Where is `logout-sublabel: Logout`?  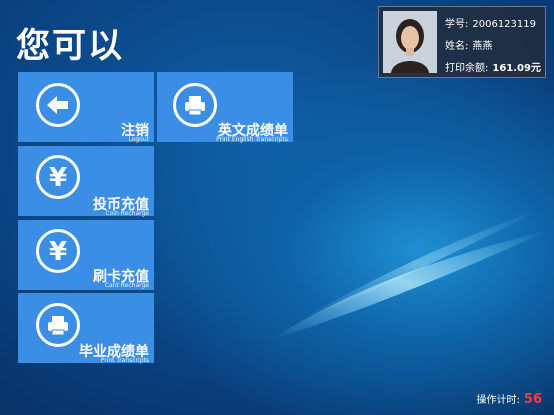
logout-sublabel: Logout is located at coordinates (138, 139).